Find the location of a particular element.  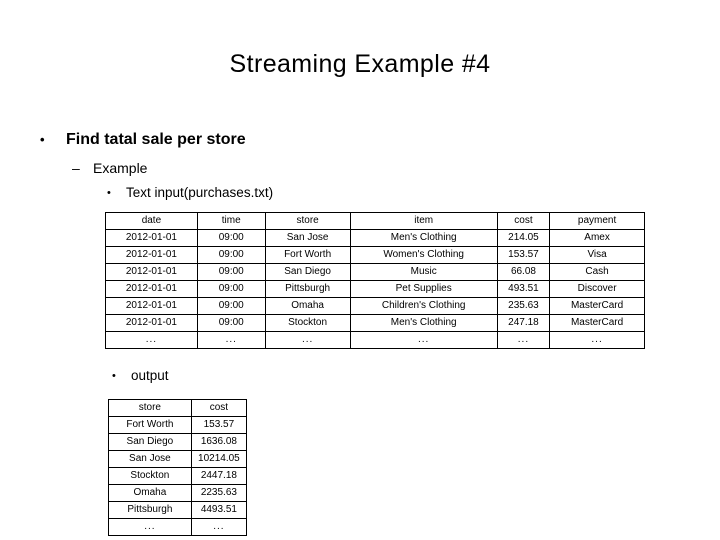

cell-payment: Discover is located at coordinates (597, 289).